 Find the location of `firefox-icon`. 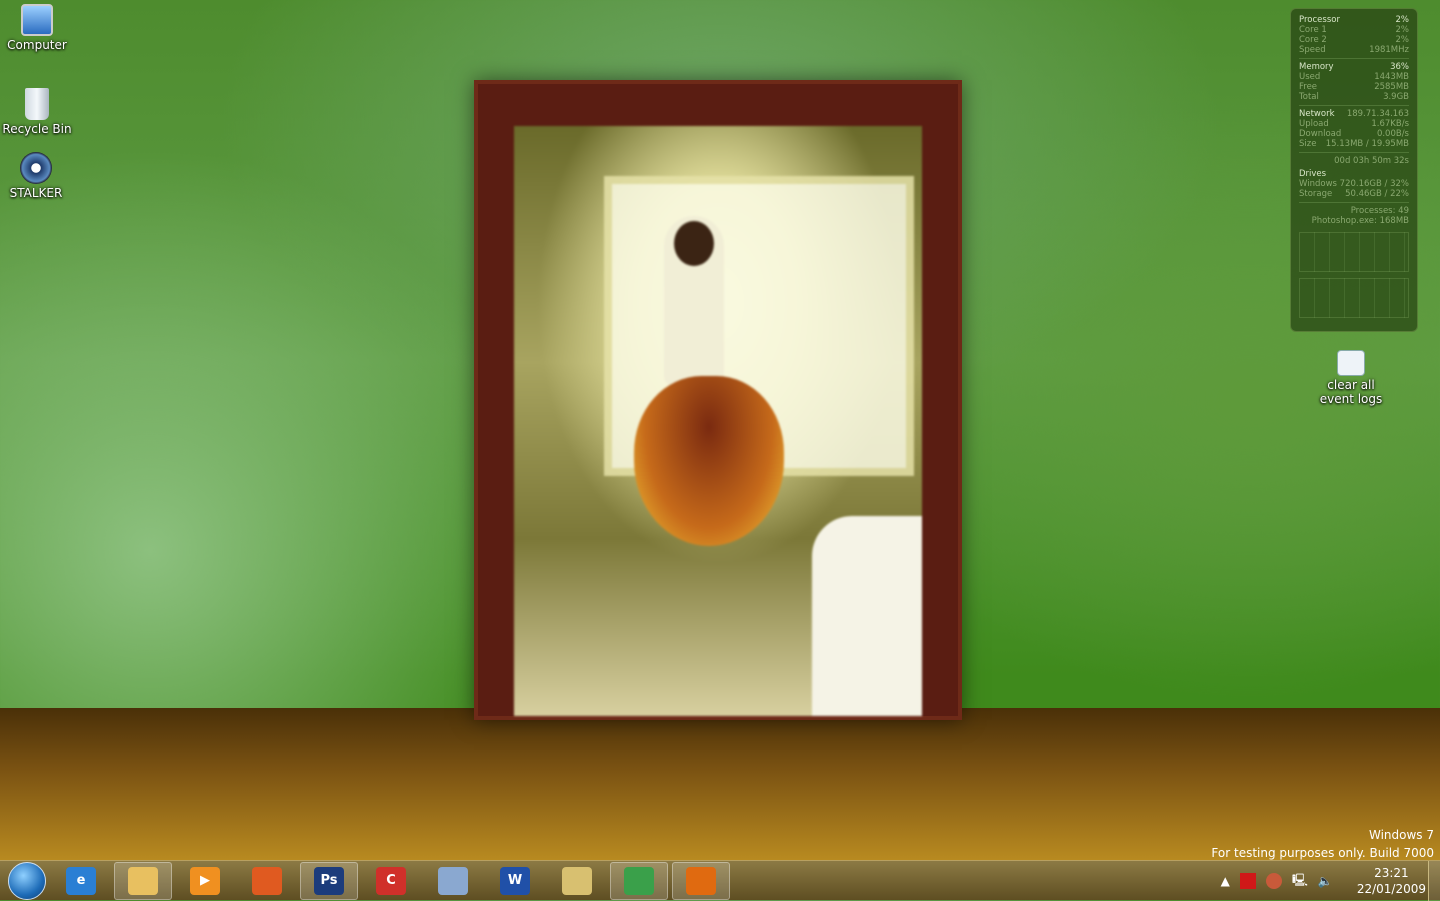

firefox-icon is located at coordinates (701, 880).